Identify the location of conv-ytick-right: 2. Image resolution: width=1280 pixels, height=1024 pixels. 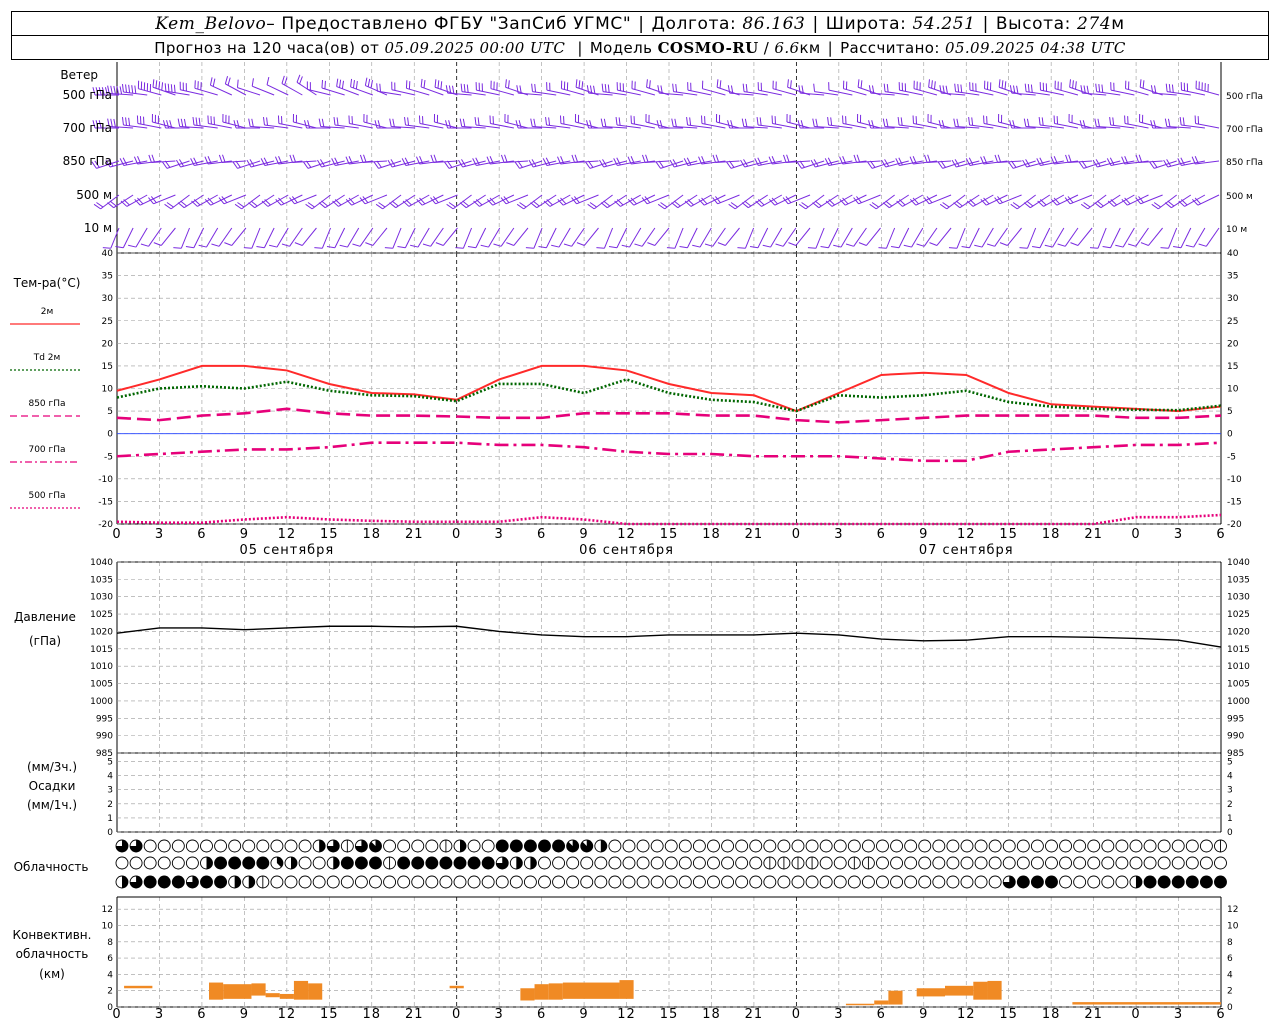
(1230, 992).